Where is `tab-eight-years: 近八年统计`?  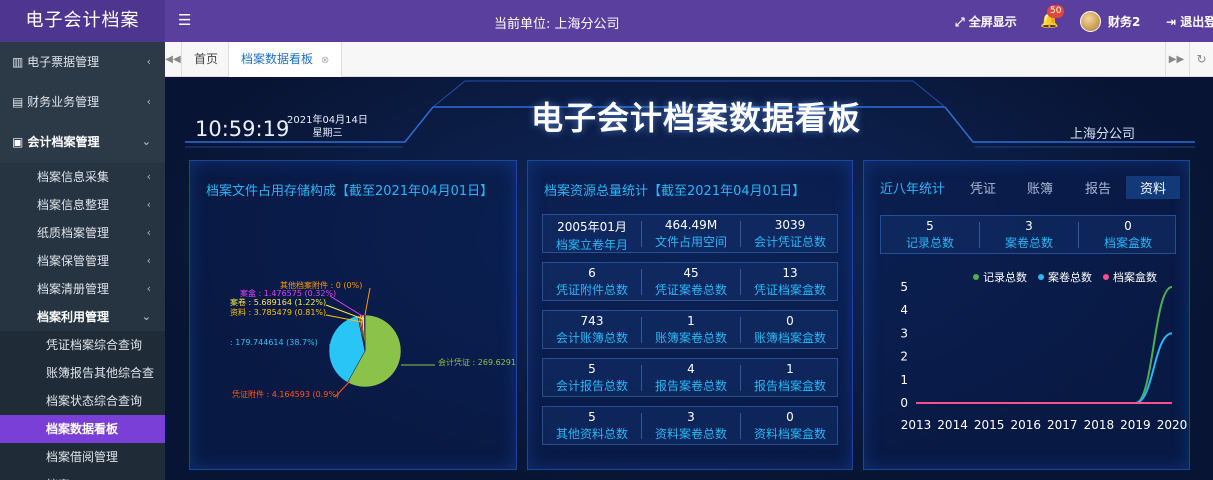
tab-eight-years: 近八年统计 is located at coordinates (912, 187).